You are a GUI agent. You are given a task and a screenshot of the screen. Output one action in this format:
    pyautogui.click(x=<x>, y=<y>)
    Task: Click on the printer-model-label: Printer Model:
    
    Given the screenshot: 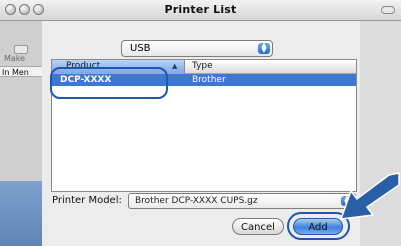 What is the action you would take?
    pyautogui.click(x=87, y=200)
    